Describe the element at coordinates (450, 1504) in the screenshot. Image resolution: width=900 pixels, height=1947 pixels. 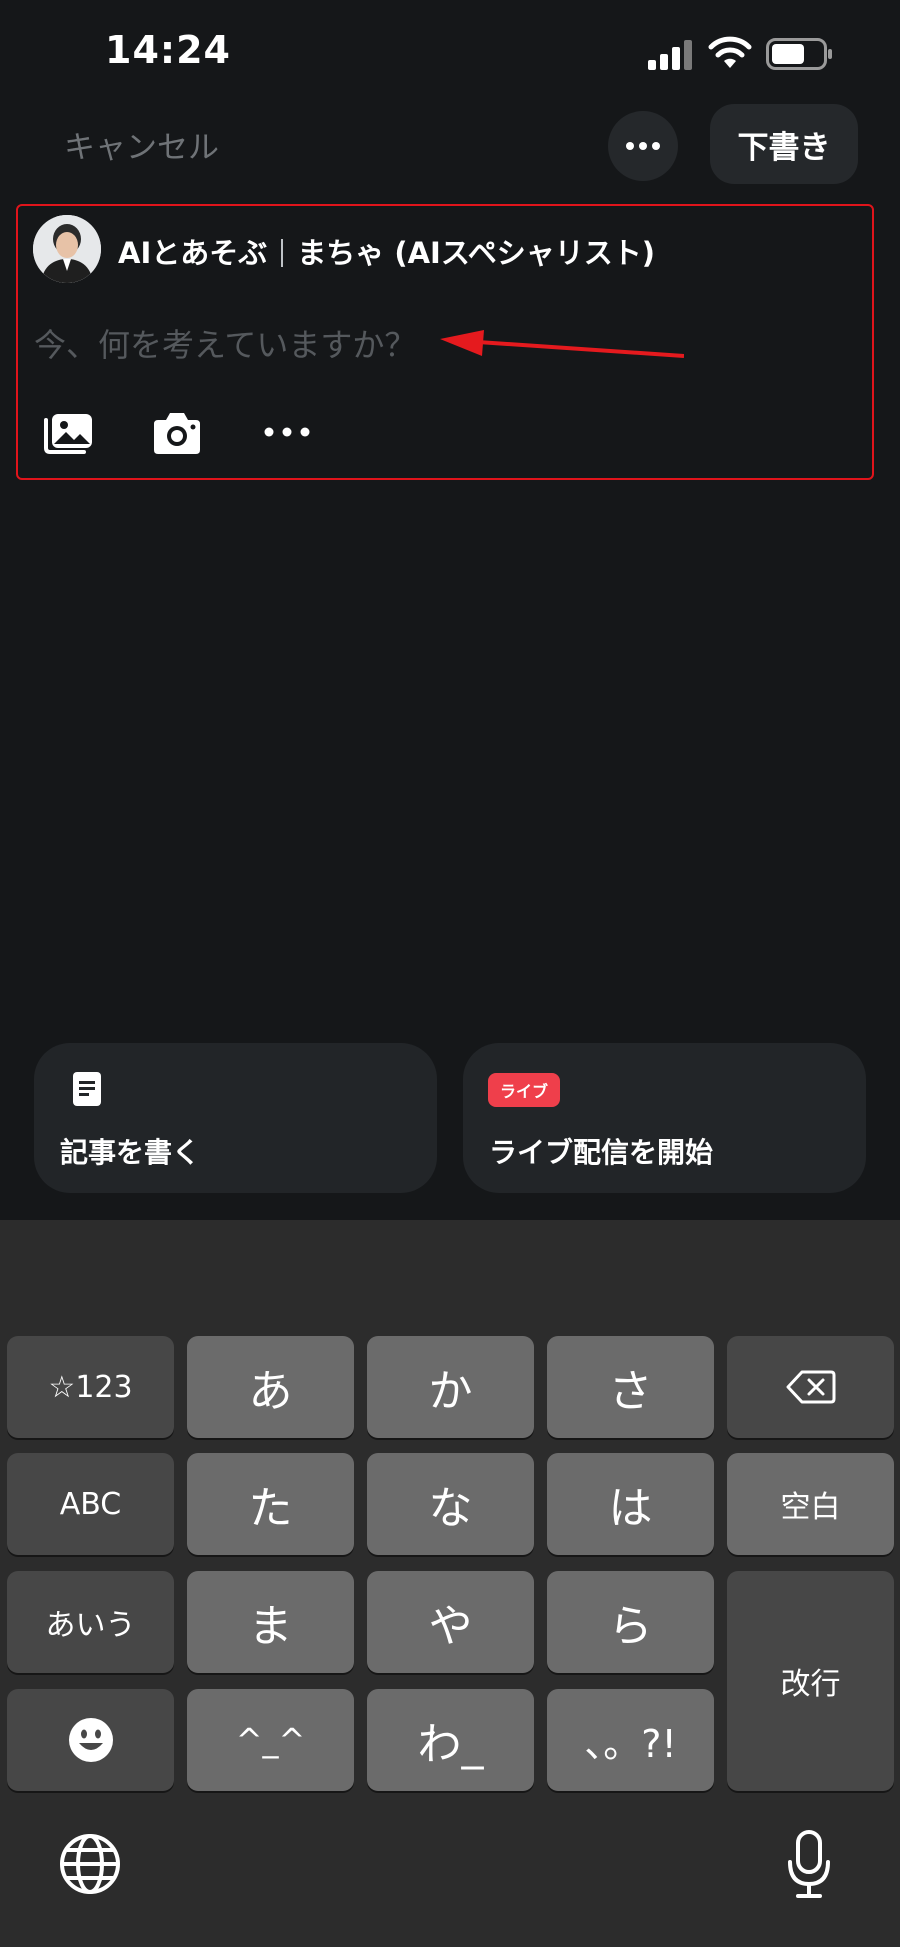
I see `key-na: な` at that location.